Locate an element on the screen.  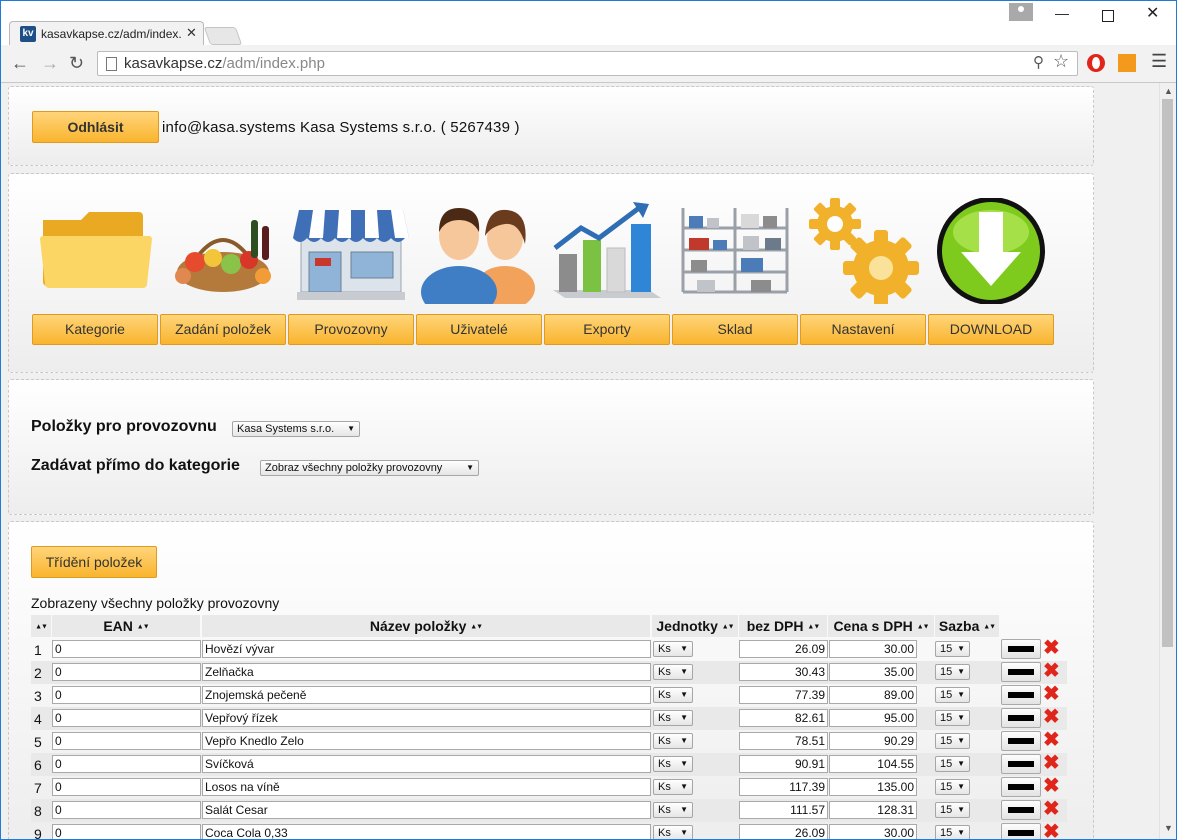
gross-price-input: 35.00 is located at coordinates (873, 672).